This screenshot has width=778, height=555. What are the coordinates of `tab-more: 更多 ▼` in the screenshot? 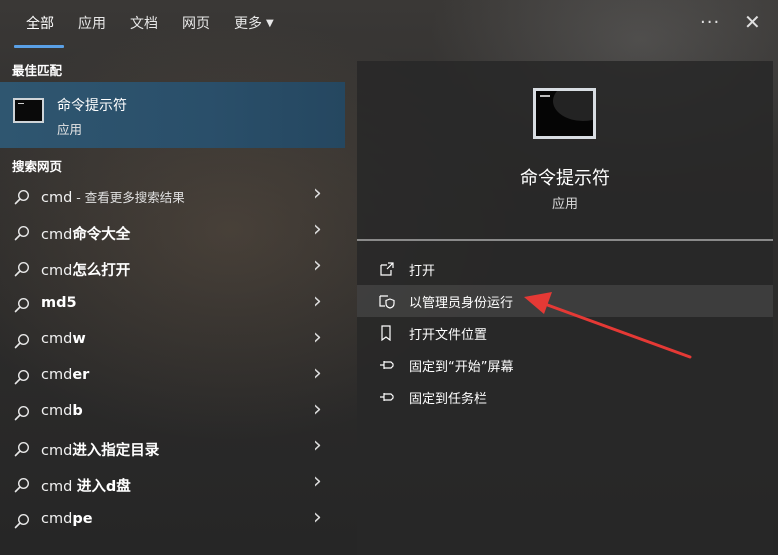 It's located at (254, 24).